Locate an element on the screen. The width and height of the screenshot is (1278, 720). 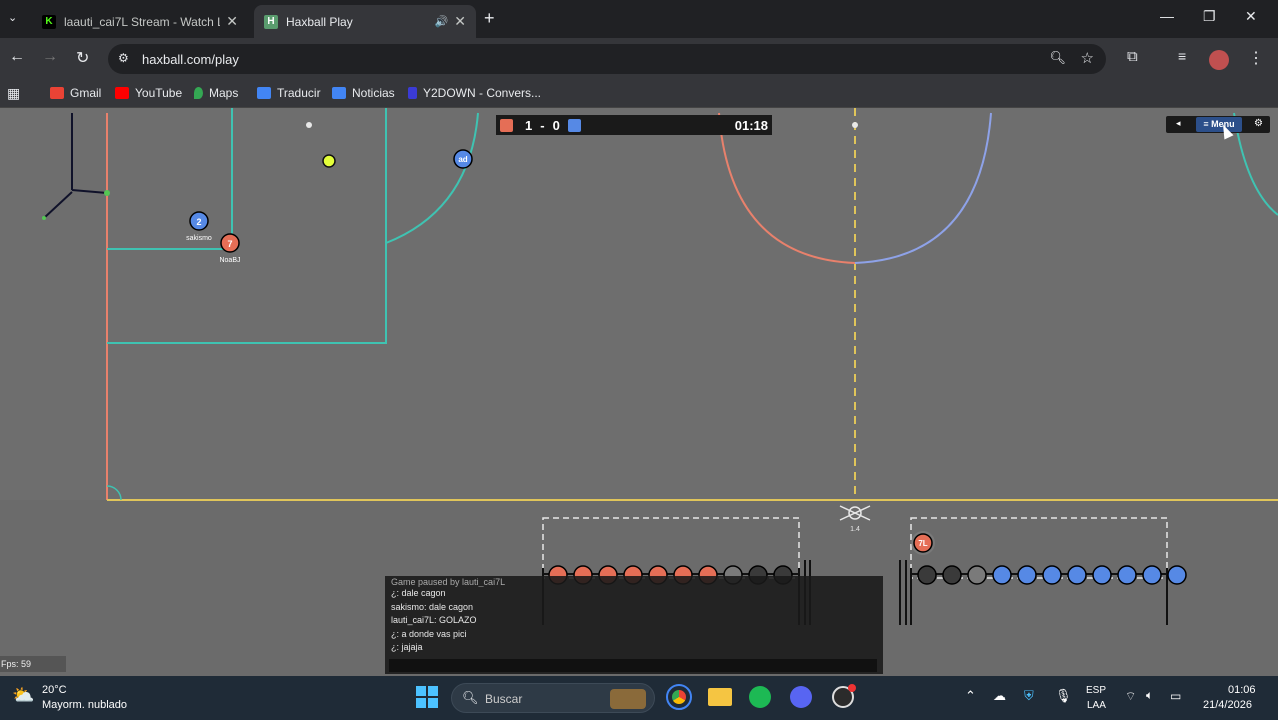
game-menu-bar: ◂ ≡ Menu ⚙ is located at coordinates (1218, 124).